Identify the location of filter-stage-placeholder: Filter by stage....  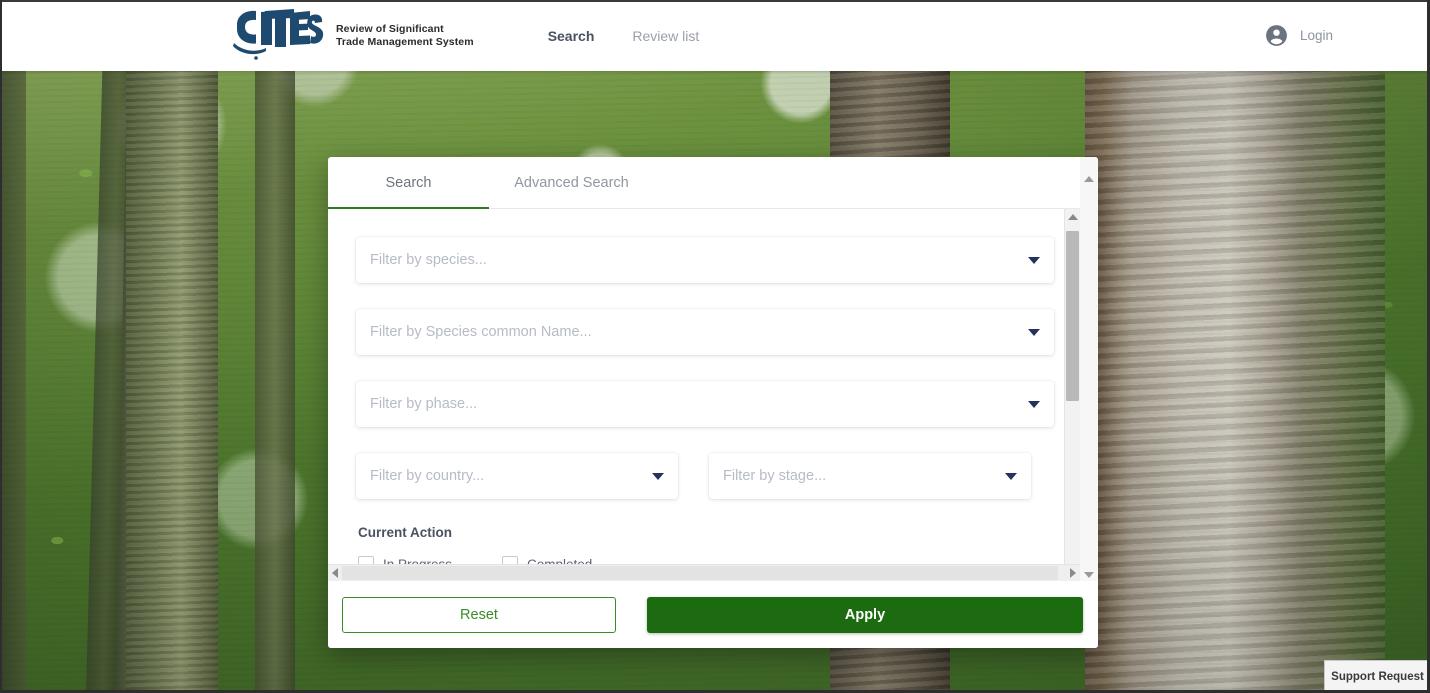
(775, 476).